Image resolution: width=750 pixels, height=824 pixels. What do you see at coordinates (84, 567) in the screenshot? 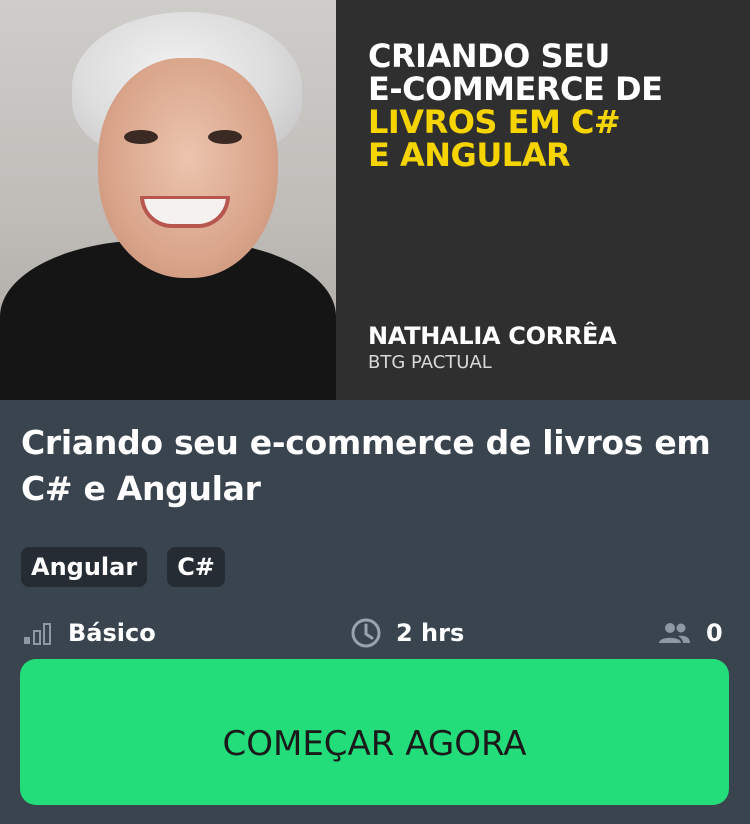
I see `tag-angular: Angular` at bounding box center [84, 567].